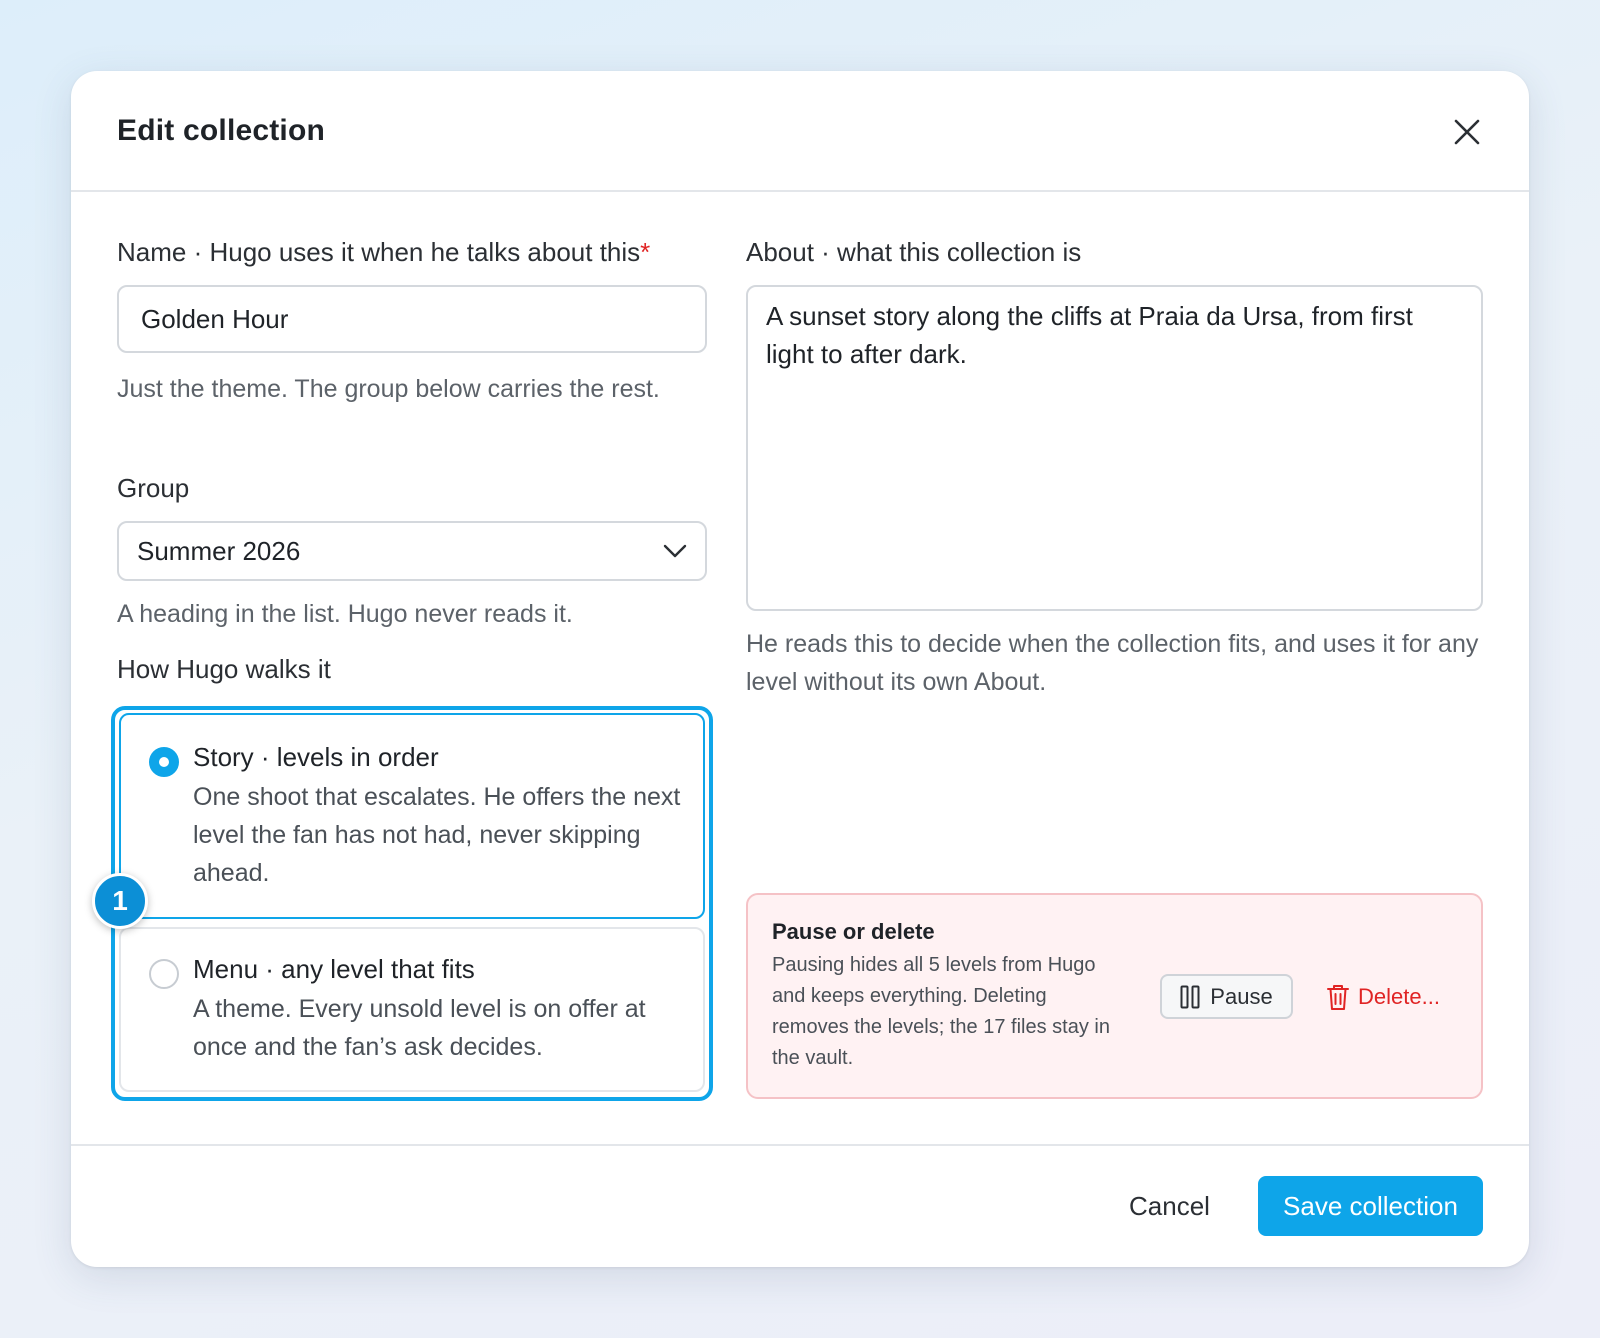 The image size is (1600, 1338). I want to click on dialog-header: Edit collection, so click(800, 131).